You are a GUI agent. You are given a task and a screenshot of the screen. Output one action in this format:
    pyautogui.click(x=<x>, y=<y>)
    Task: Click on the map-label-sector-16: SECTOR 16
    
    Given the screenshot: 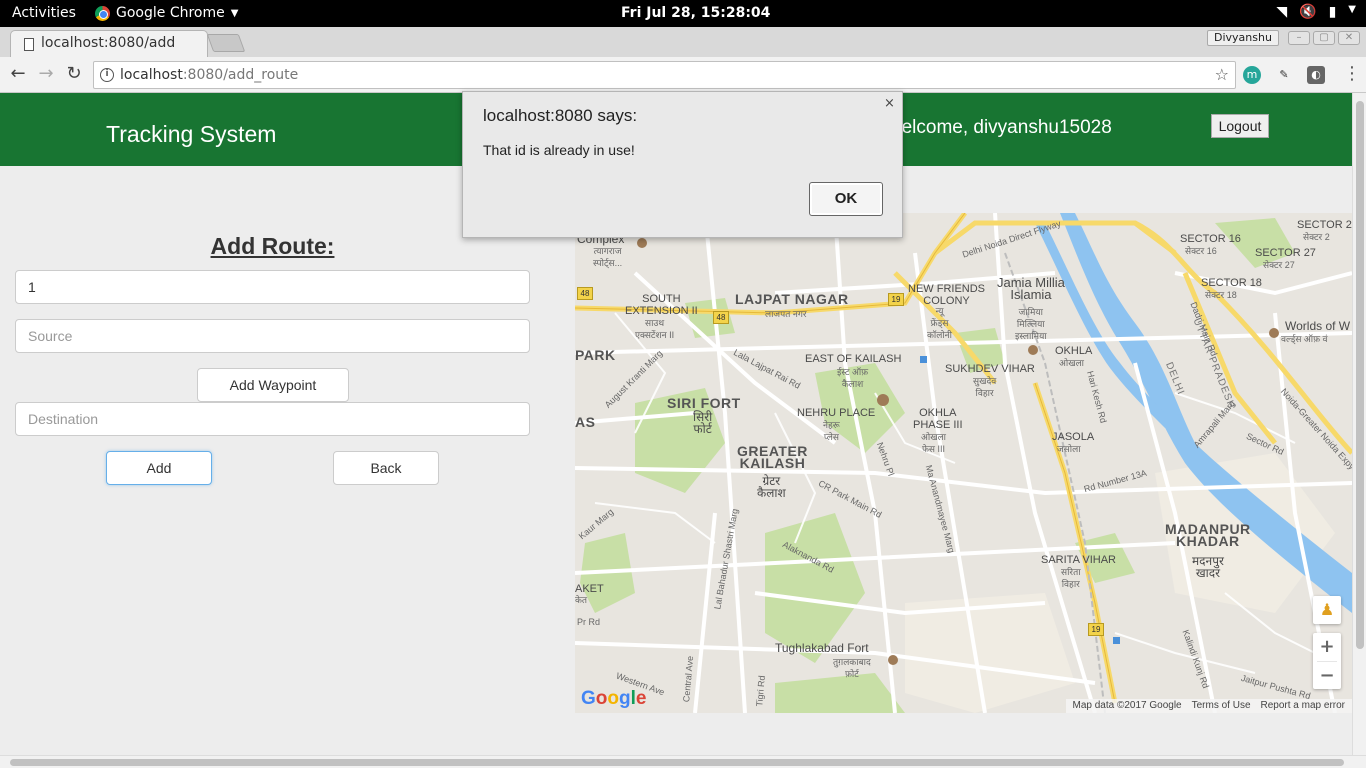 What is the action you would take?
    pyautogui.click(x=1210, y=239)
    